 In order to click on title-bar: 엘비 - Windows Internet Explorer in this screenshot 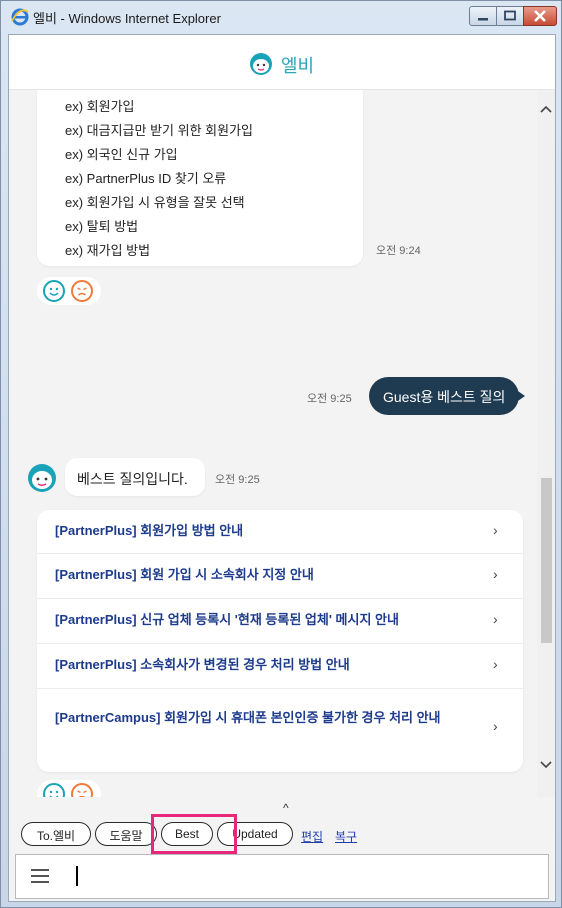, I will do `click(281, 16)`.